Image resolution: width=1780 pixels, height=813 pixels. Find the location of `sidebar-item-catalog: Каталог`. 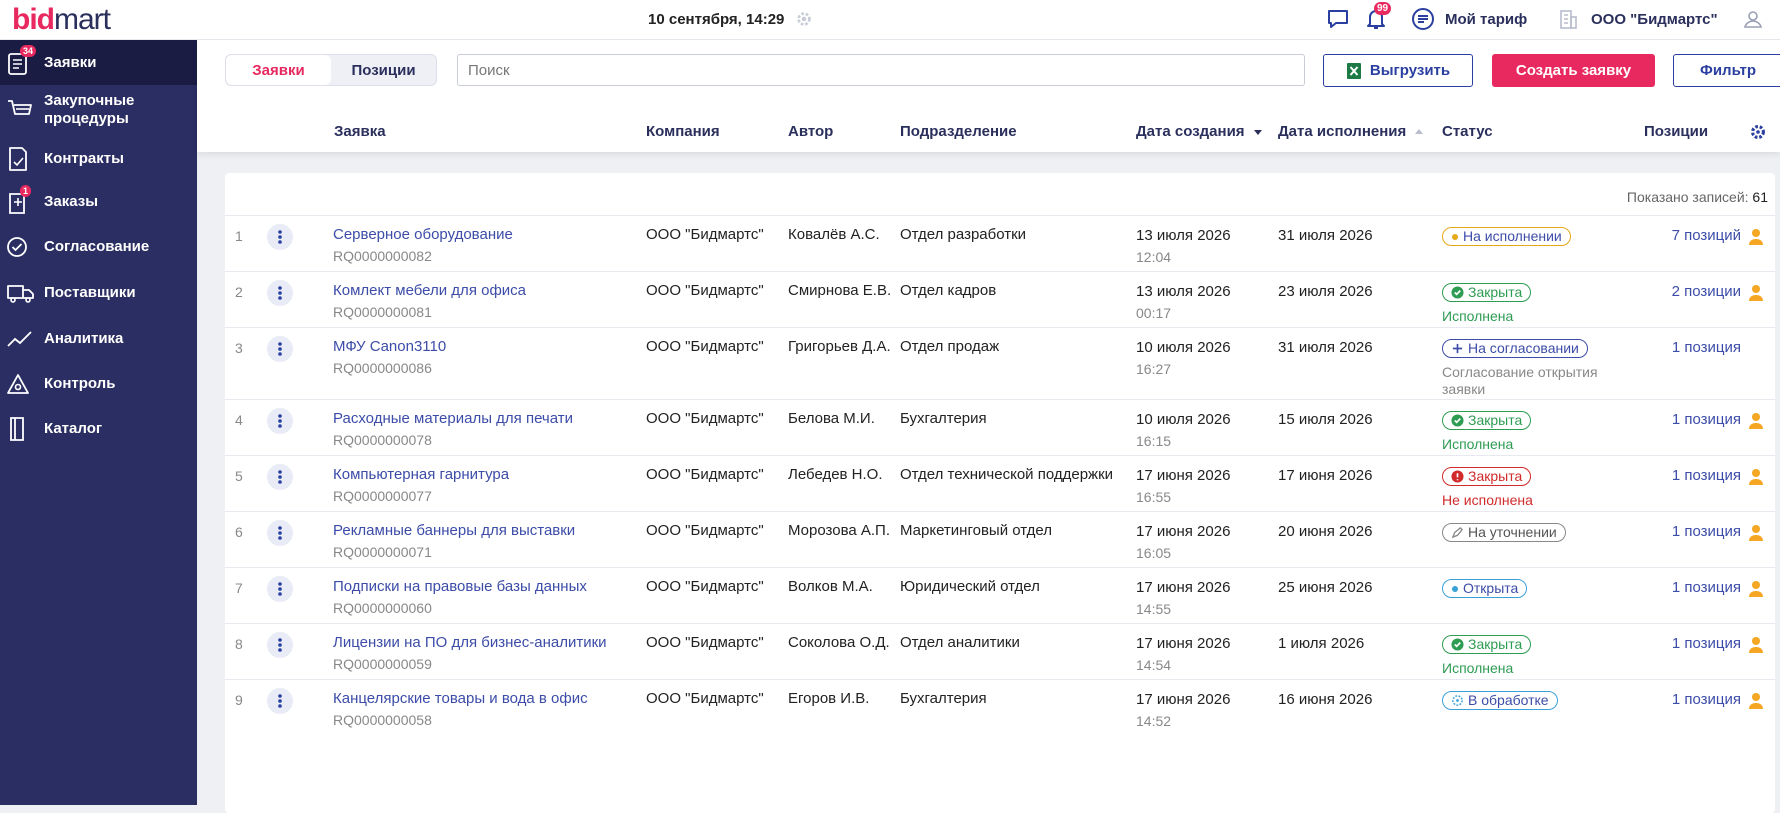

sidebar-item-catalog: Каталог is located at coordinates (98, 429).